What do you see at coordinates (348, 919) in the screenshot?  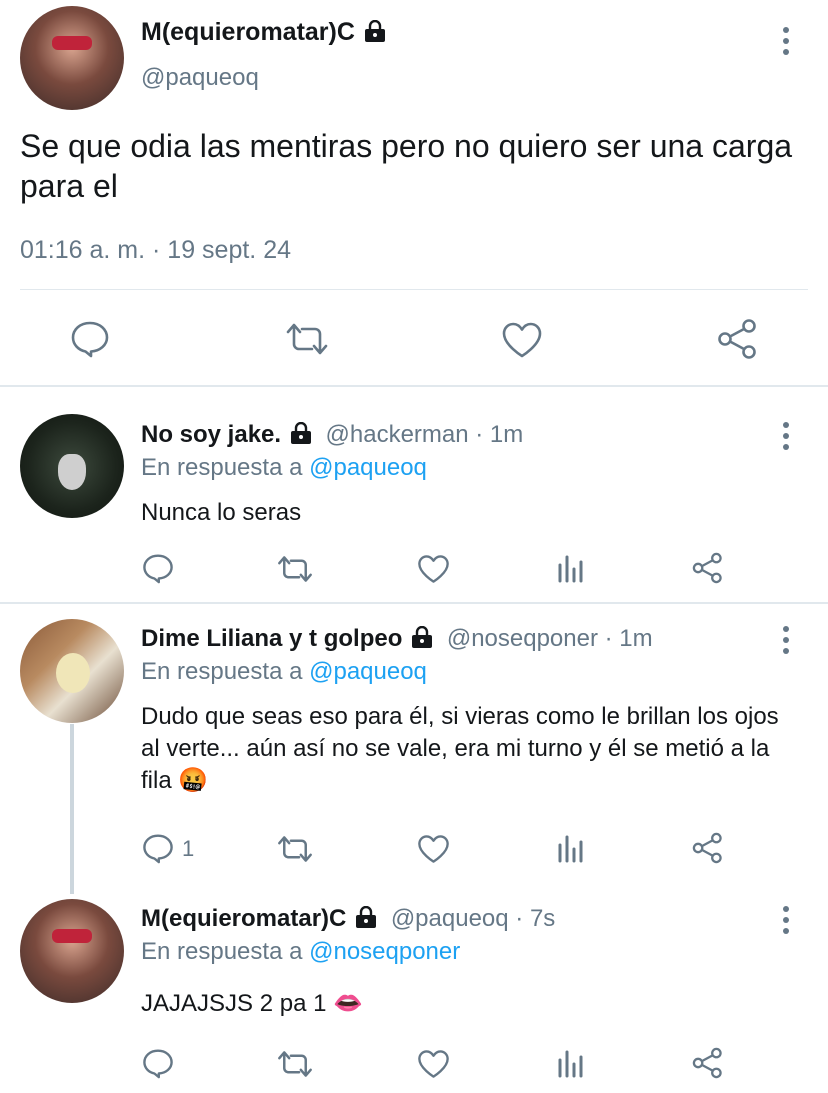 I see `reply-header: M(equieromatar)C @paqueoq · 7s` at bounding box center [348, 919].